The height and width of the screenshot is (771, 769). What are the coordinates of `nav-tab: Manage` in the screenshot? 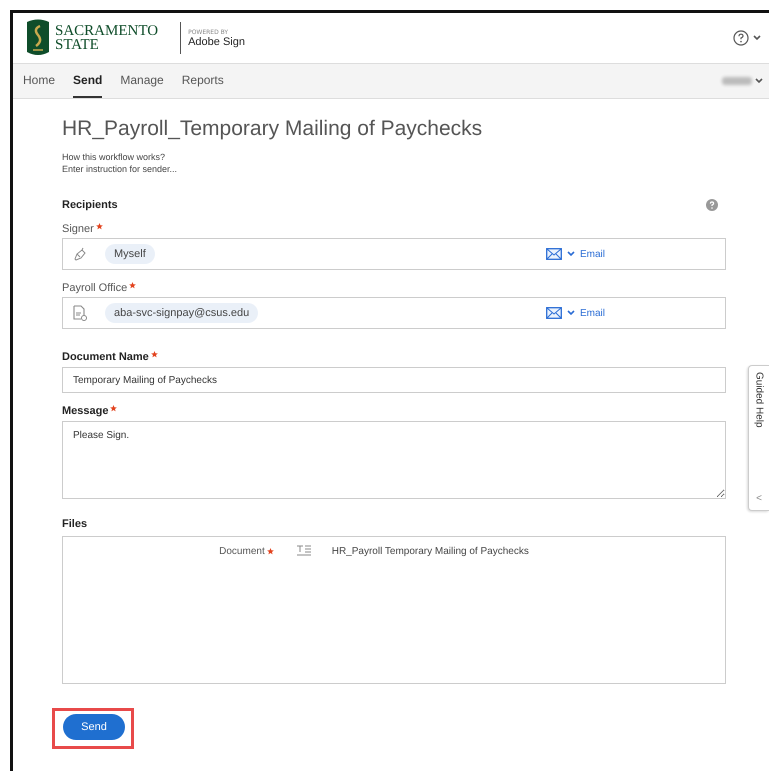 It's located at (142, 81).